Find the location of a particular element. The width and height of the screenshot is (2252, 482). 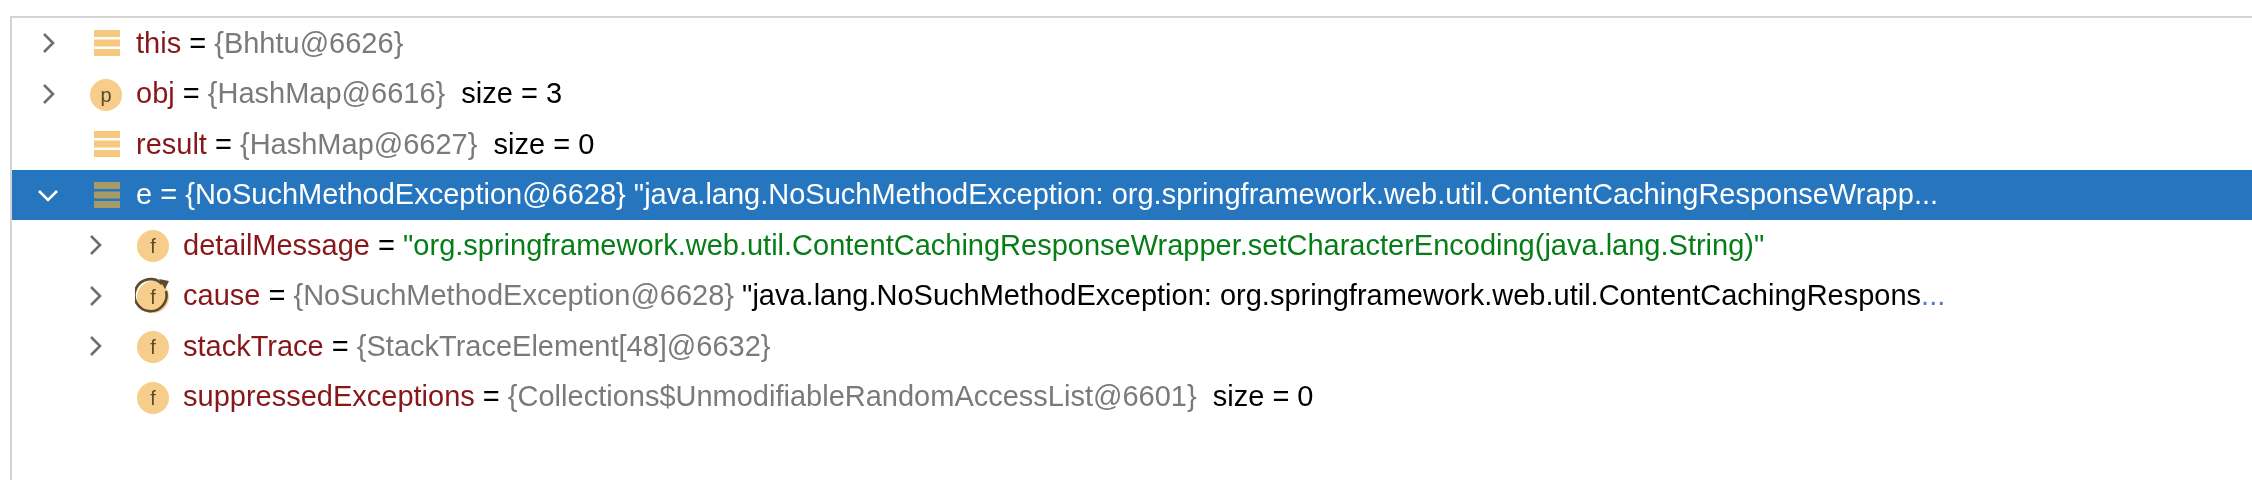

tree-row: this = {Bhhtu@6626} is located at coordinates (1132, 43).